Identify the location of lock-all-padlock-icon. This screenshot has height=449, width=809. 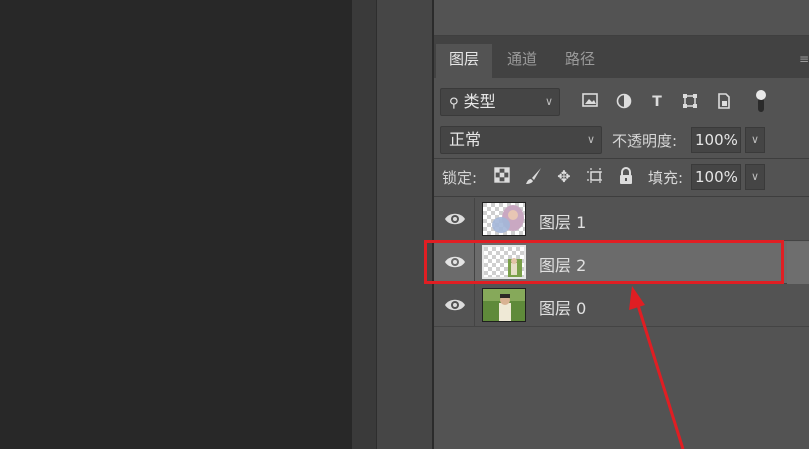
(626, 177).